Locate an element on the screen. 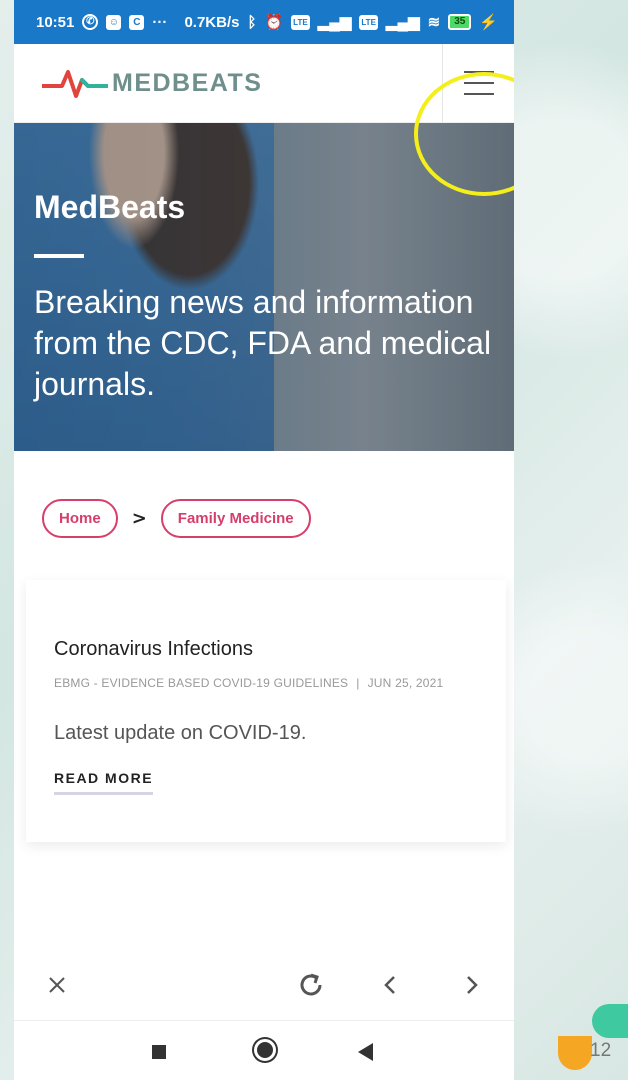 The height and width of the screenshot is (1080, 628). app-notification-icon: ☺ is located at coordinates (114, 22).